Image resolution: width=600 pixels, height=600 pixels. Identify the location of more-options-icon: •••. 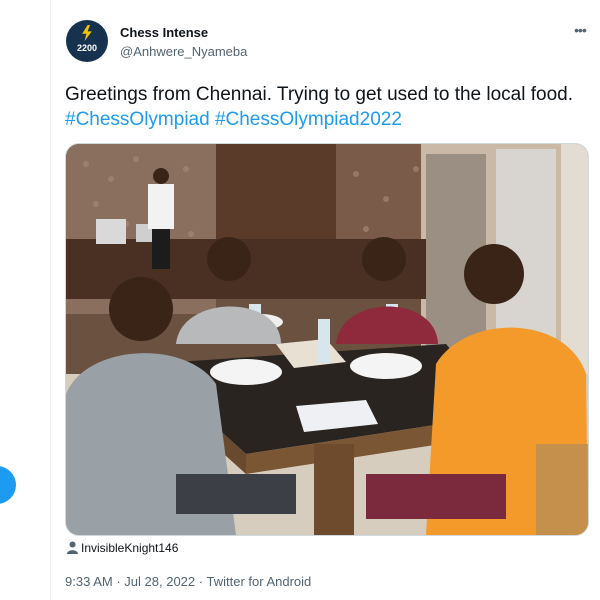
(580, 30).